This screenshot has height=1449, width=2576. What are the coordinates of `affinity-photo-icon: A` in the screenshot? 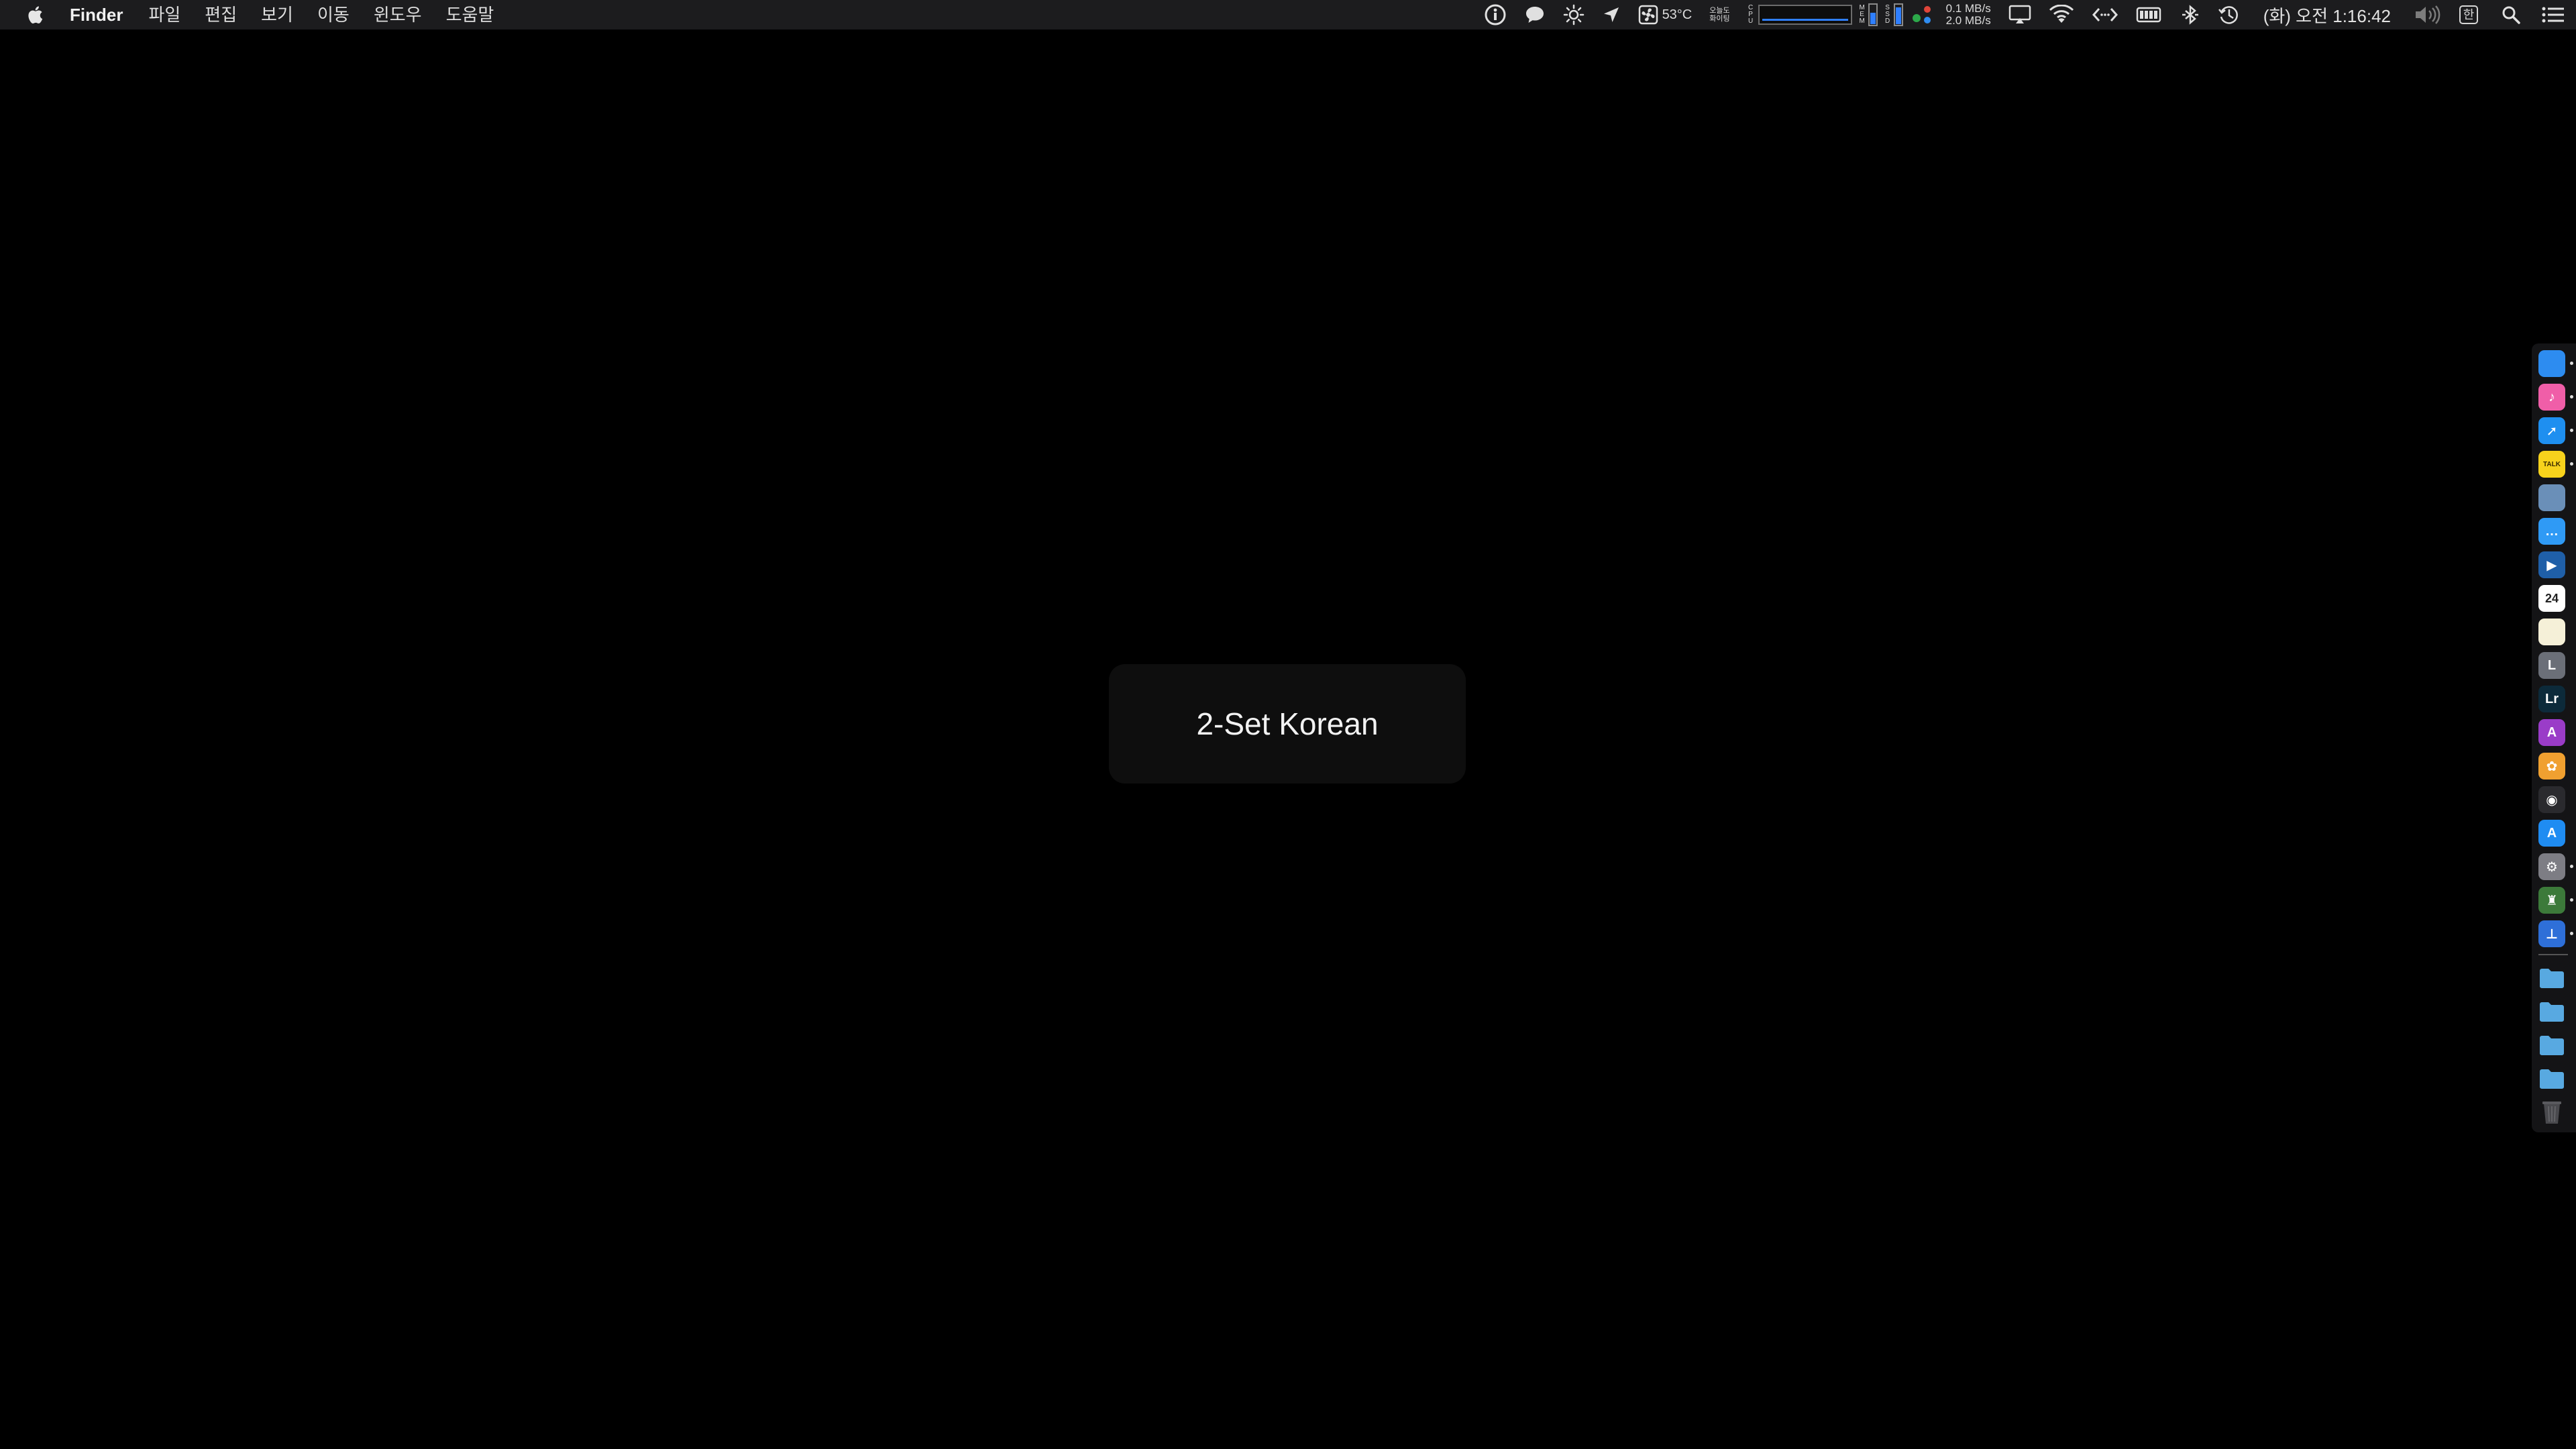 It's located at (2551, 732).